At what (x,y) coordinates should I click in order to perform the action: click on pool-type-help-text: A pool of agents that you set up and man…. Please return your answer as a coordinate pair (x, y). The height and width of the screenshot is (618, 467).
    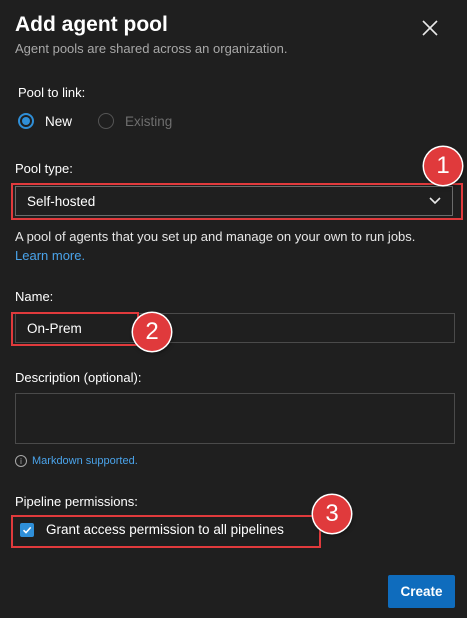
    Looking at the image, I should click on (215, 236).